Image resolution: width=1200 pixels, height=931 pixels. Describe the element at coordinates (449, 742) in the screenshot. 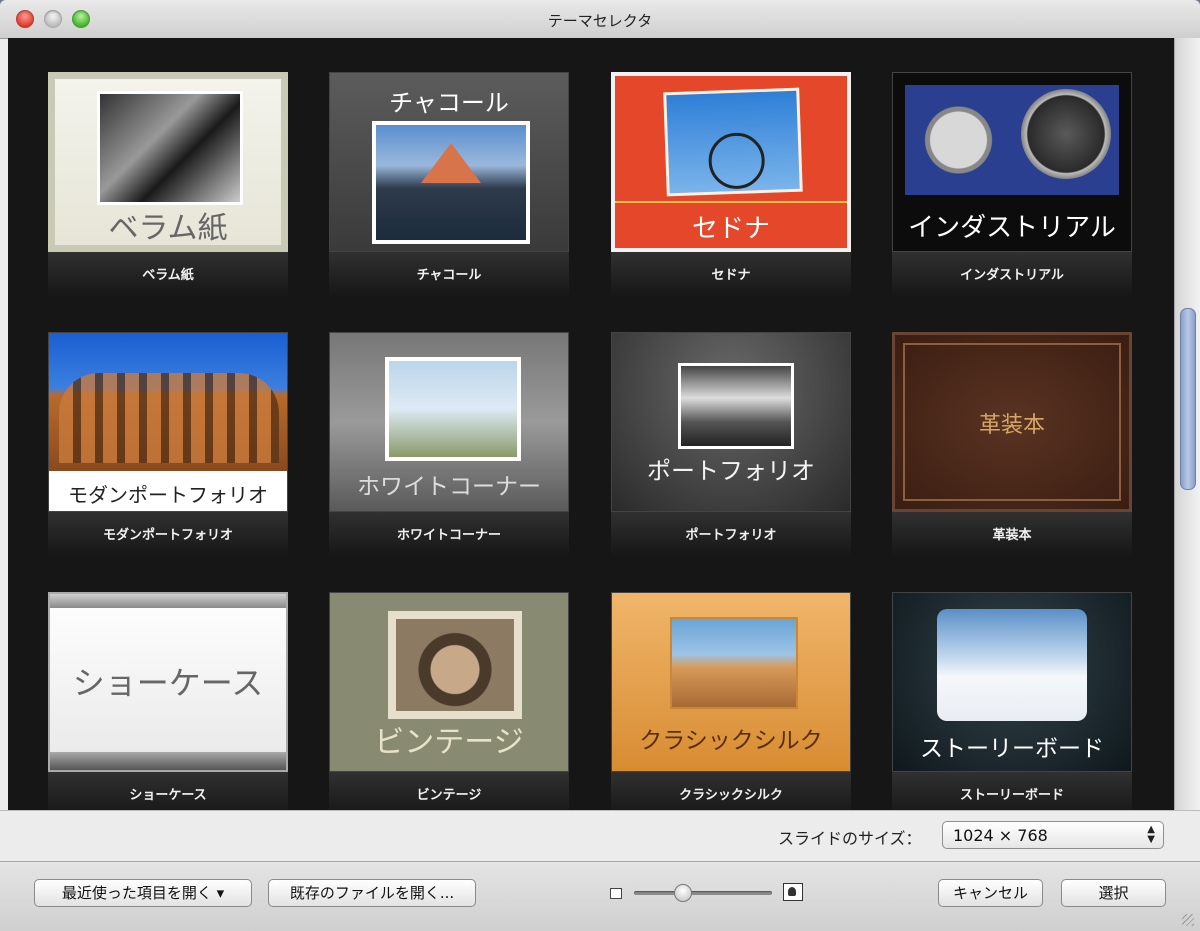

I see `thumb-title: ビンテージ` at that location.